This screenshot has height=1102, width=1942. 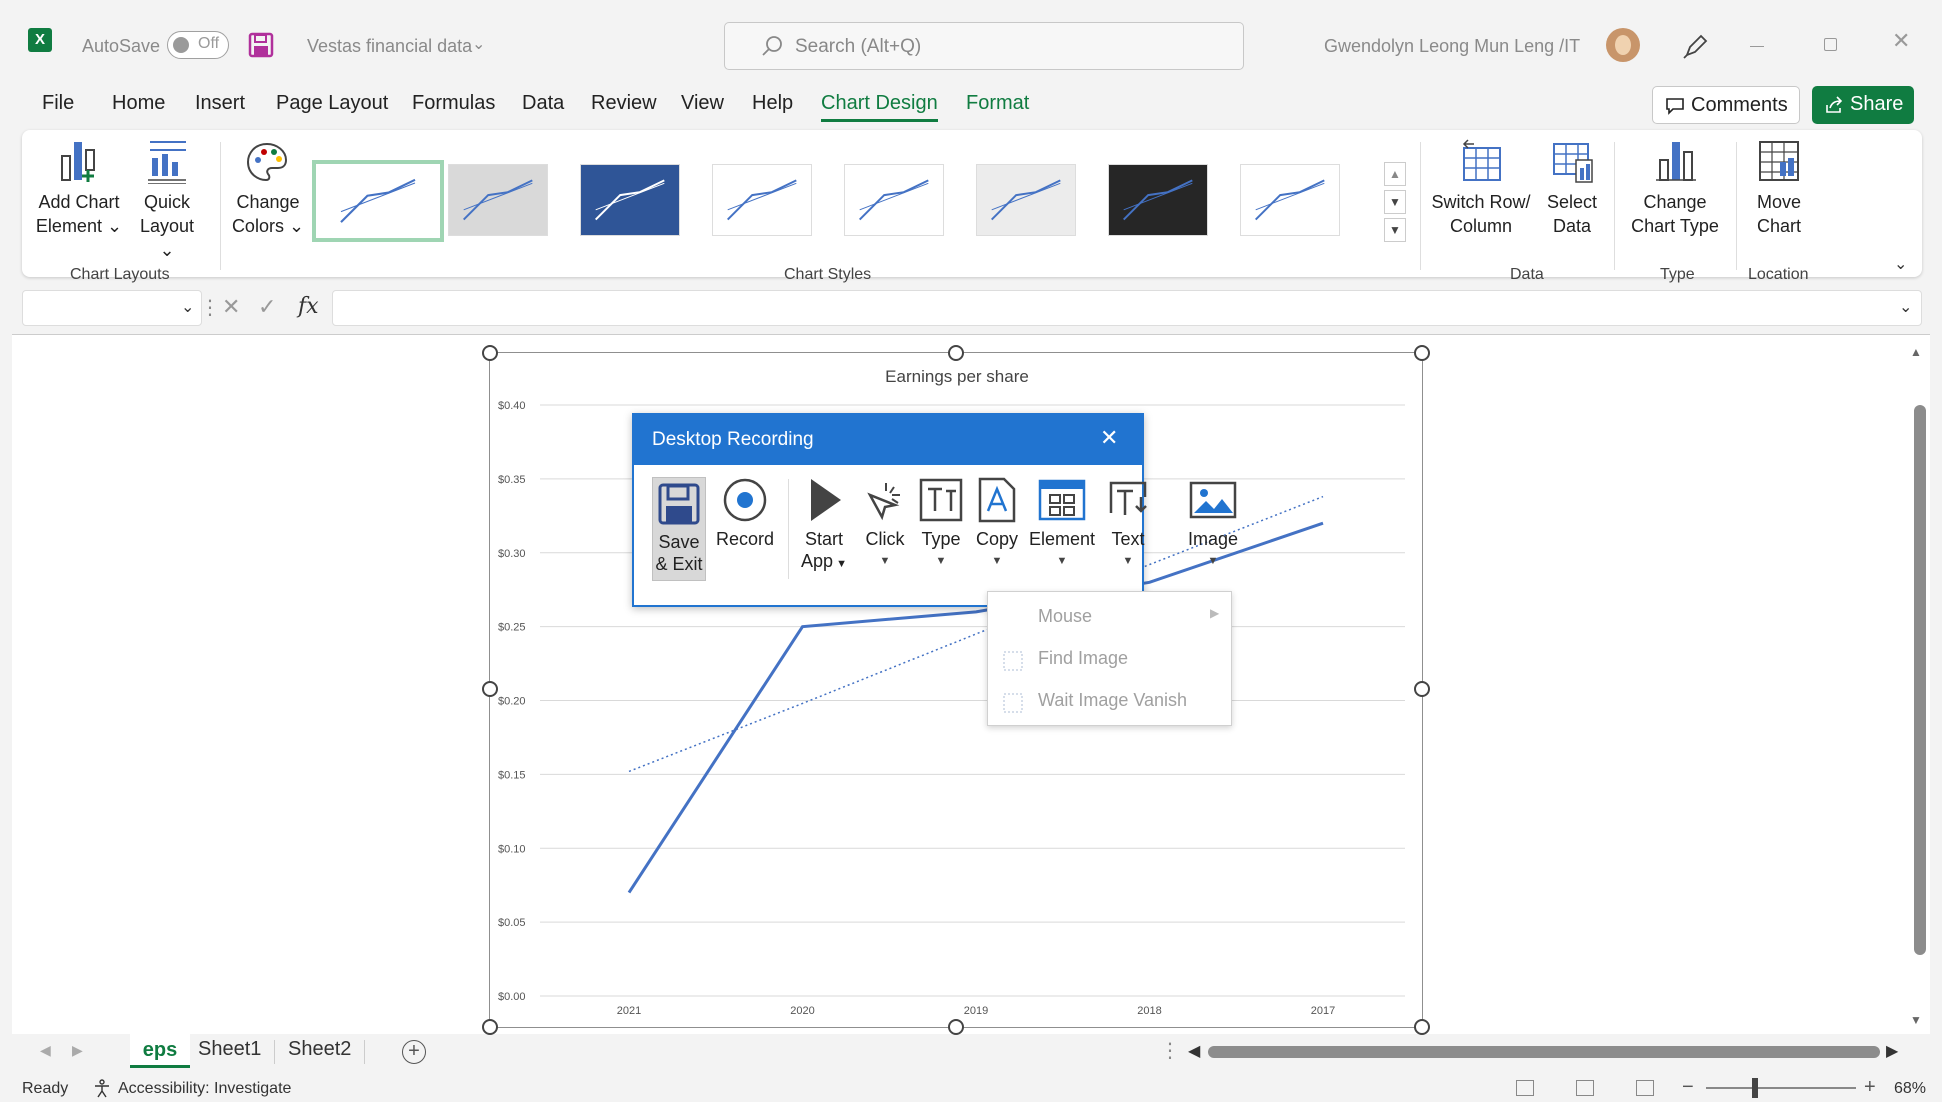 What do you see at coordinates (453, 103) in the screenshot?
I see `menu-formulas: Formulas` at bounding box center [453, 103].